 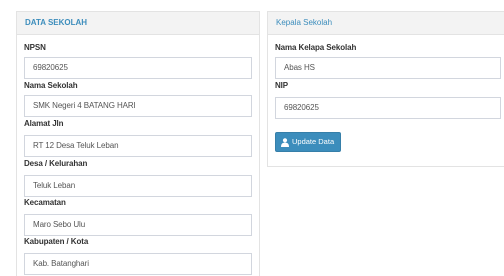 I want to click on school-name-label: Nama Sekolah, so click(x=51, y=85).